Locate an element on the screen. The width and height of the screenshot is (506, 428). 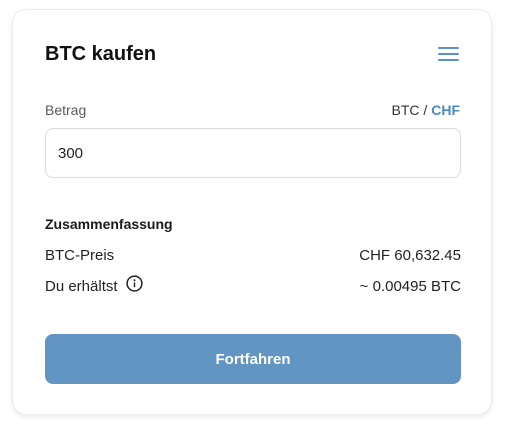
receive-row: Du erhältst ~ 0.00495 BTC is located at coordinates (253, 286).